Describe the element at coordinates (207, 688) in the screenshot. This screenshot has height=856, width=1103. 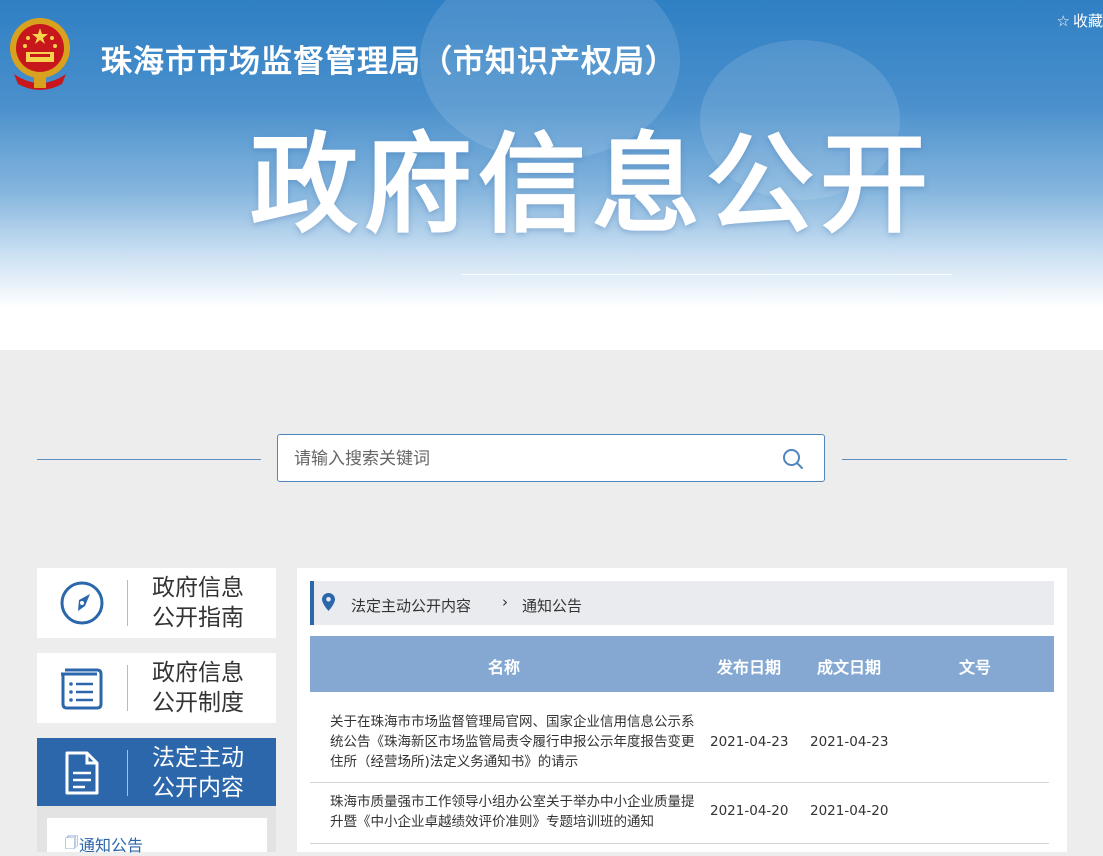
I see `sidebar-item-label: 政府信息 公开制度` at that location.